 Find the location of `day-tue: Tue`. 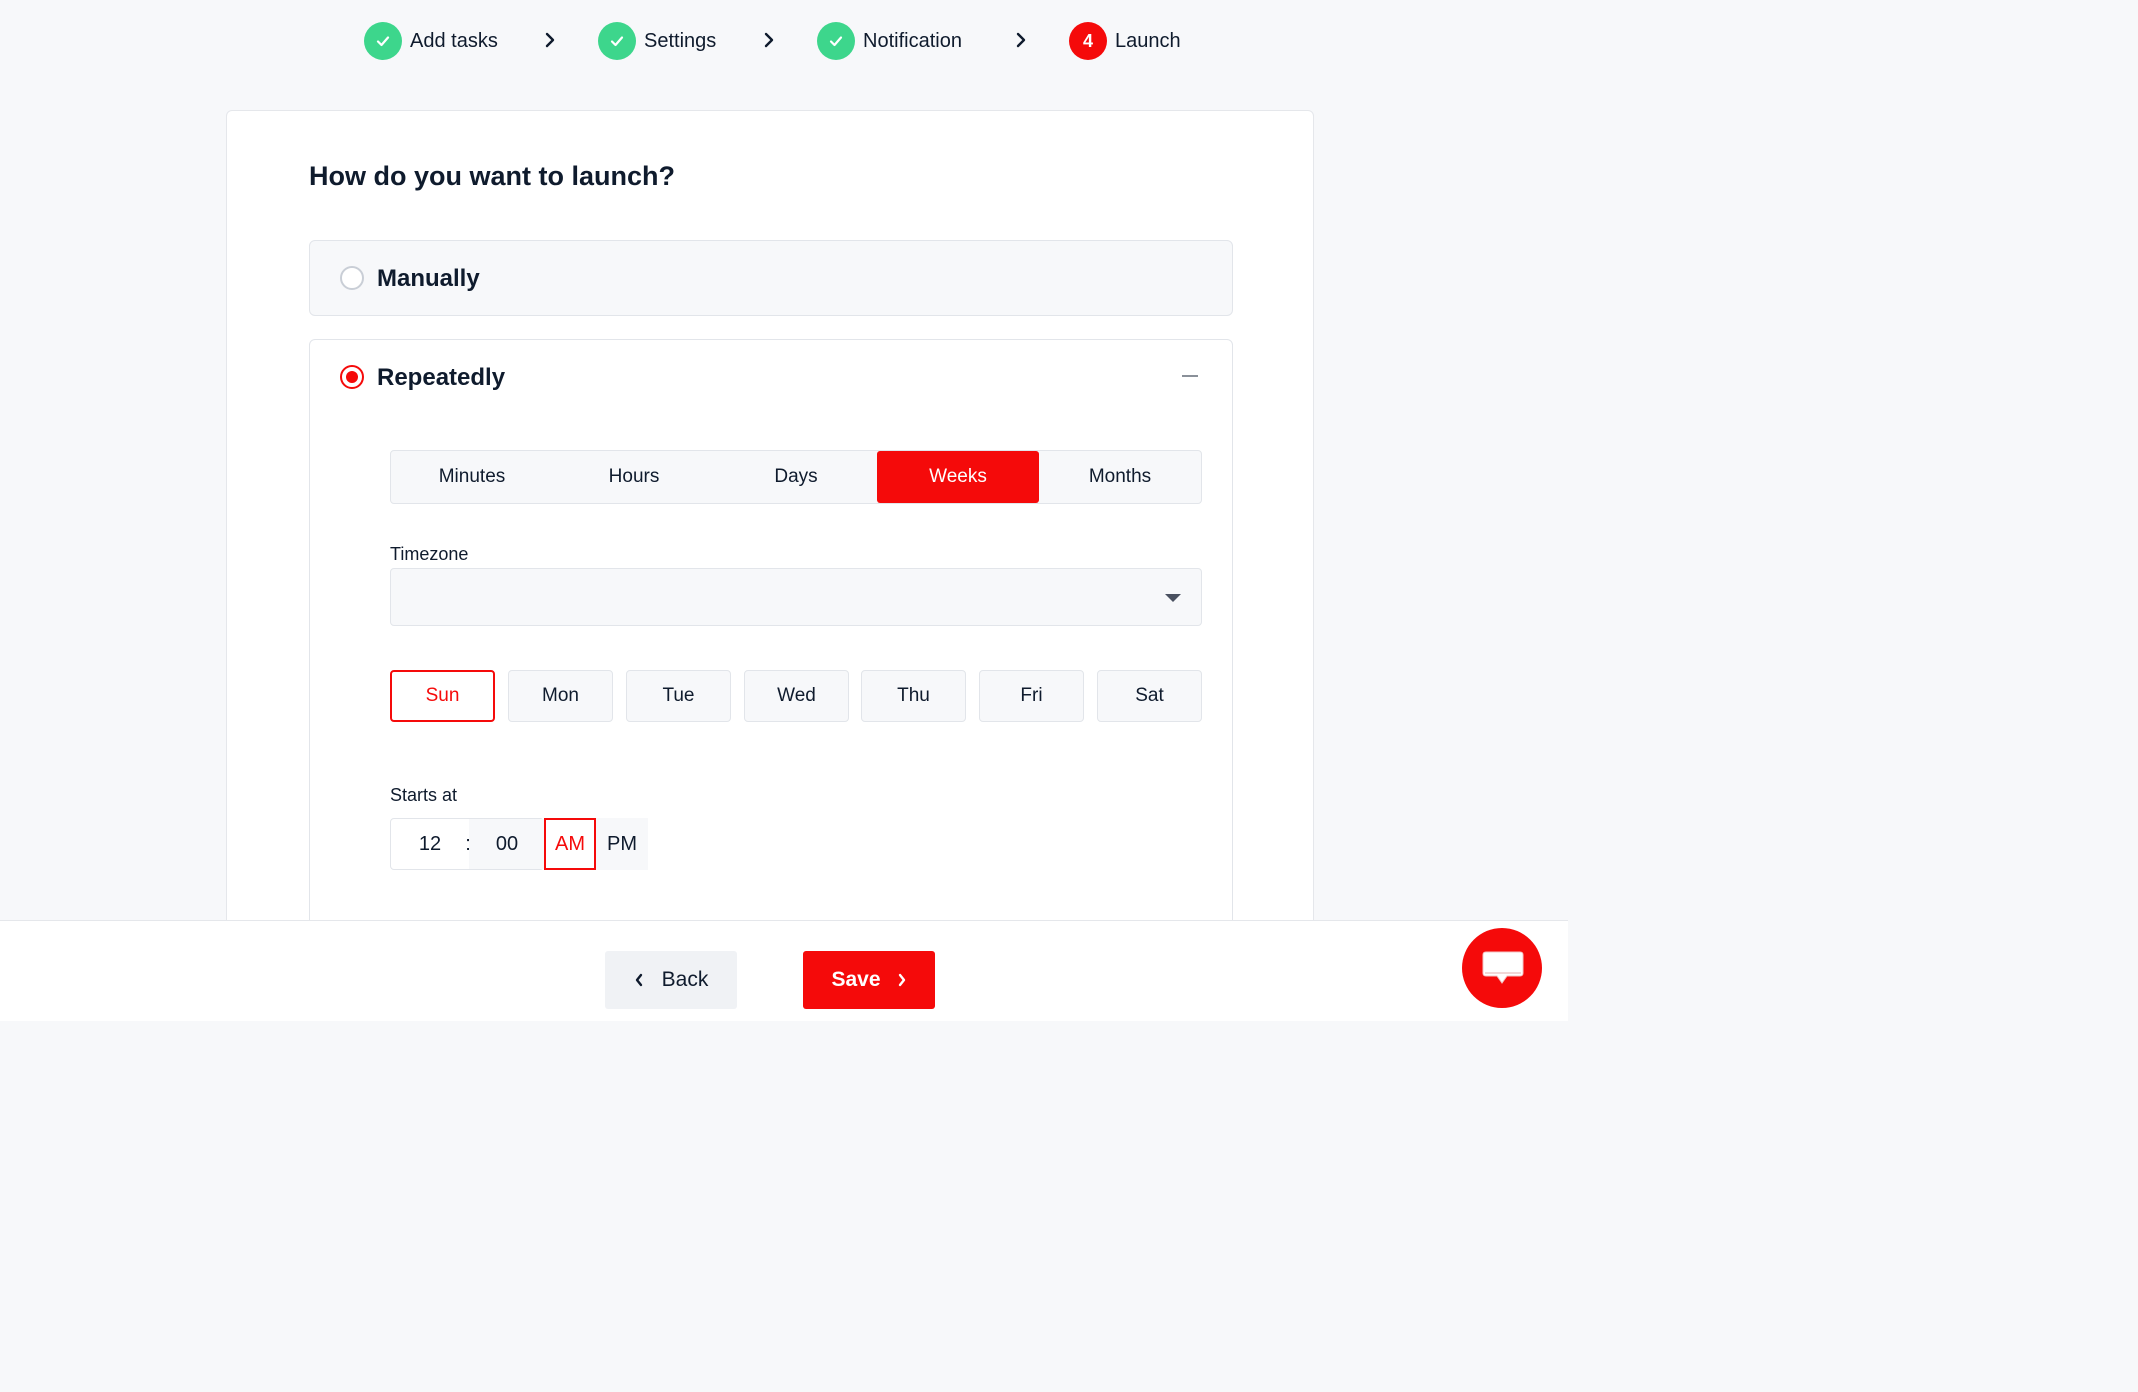

day-tue: Tue is located at coordinates (678, 696).